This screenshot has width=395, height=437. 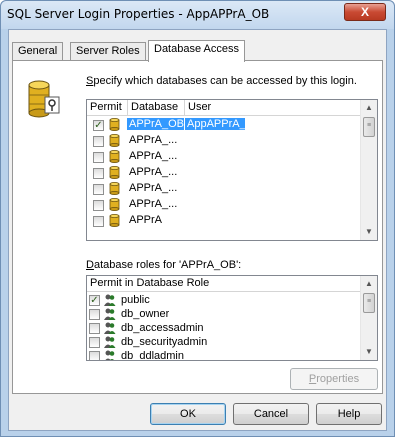 I want to click on tab-general: General, so click(x=38, y=51).